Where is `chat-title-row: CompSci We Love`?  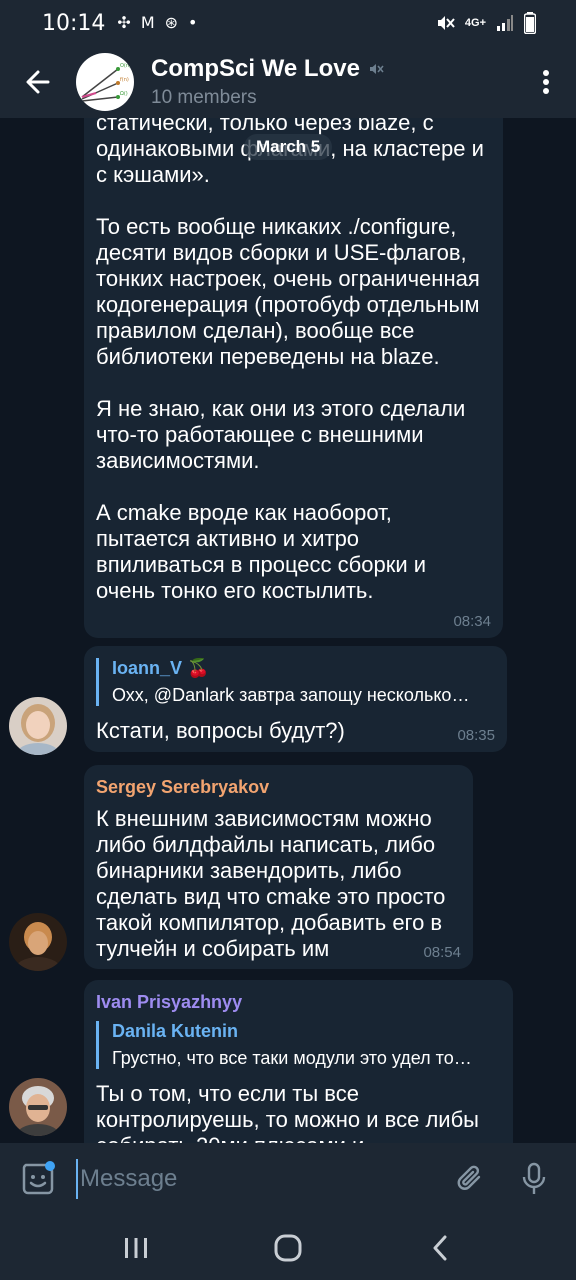
chat-title-row: CompSci We Love is located at coordinates (267, 69).